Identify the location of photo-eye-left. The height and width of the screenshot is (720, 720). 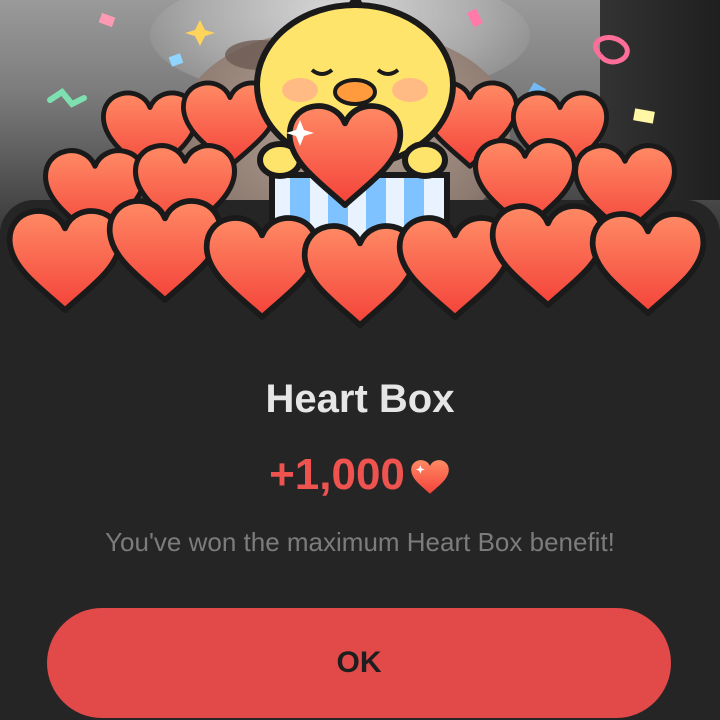
(260, 55).